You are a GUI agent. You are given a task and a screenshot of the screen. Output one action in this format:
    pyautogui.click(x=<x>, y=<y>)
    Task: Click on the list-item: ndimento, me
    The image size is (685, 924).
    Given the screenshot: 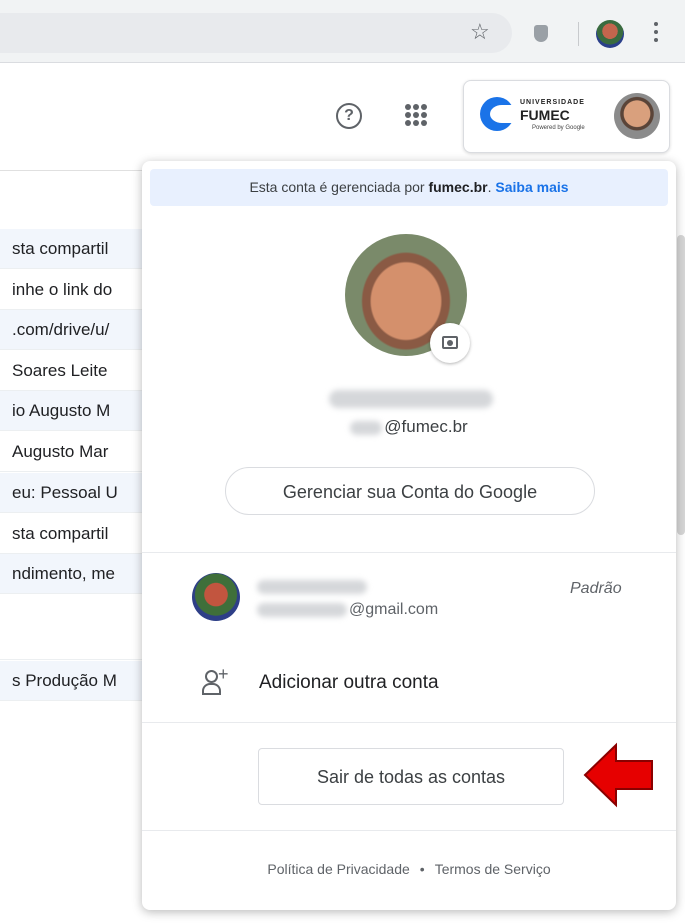 What is the action you would take?
    pyautogui.click(x=75, y=574)
    